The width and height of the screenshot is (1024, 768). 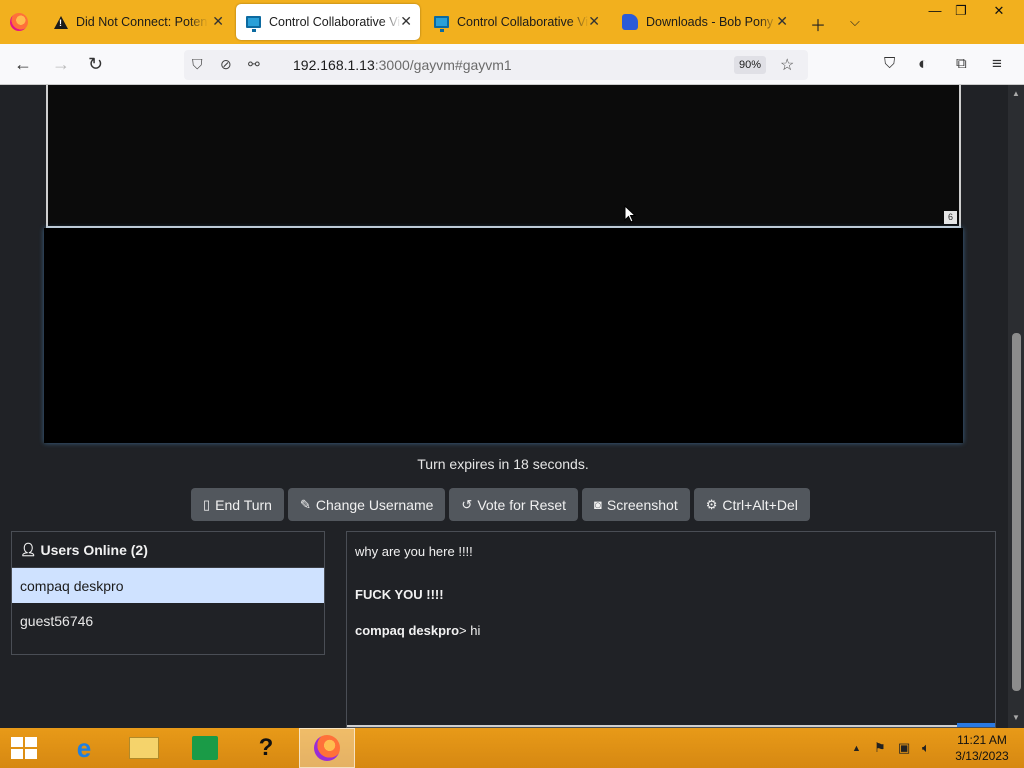 What do you see at coordinates (374, 504) in the screenshot?
I see `change-username-label: Change Username` at bounding box center [374, 504].